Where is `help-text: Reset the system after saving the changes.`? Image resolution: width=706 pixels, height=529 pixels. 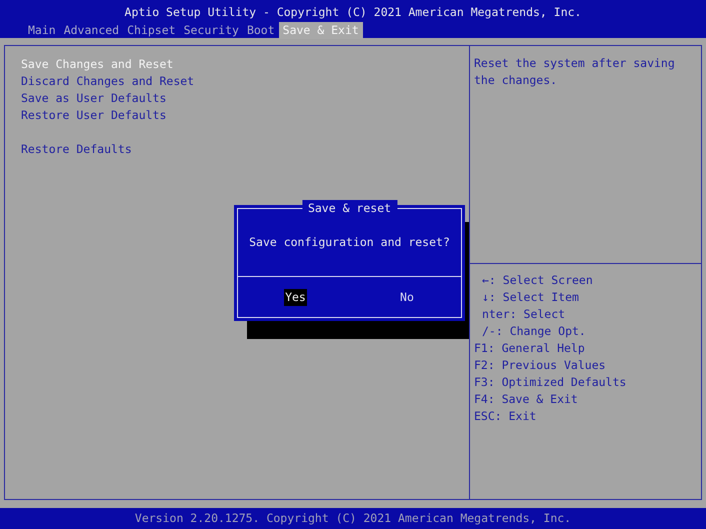 help-text: Reset the system after saving the changes. is located at coordinates (575, 72).